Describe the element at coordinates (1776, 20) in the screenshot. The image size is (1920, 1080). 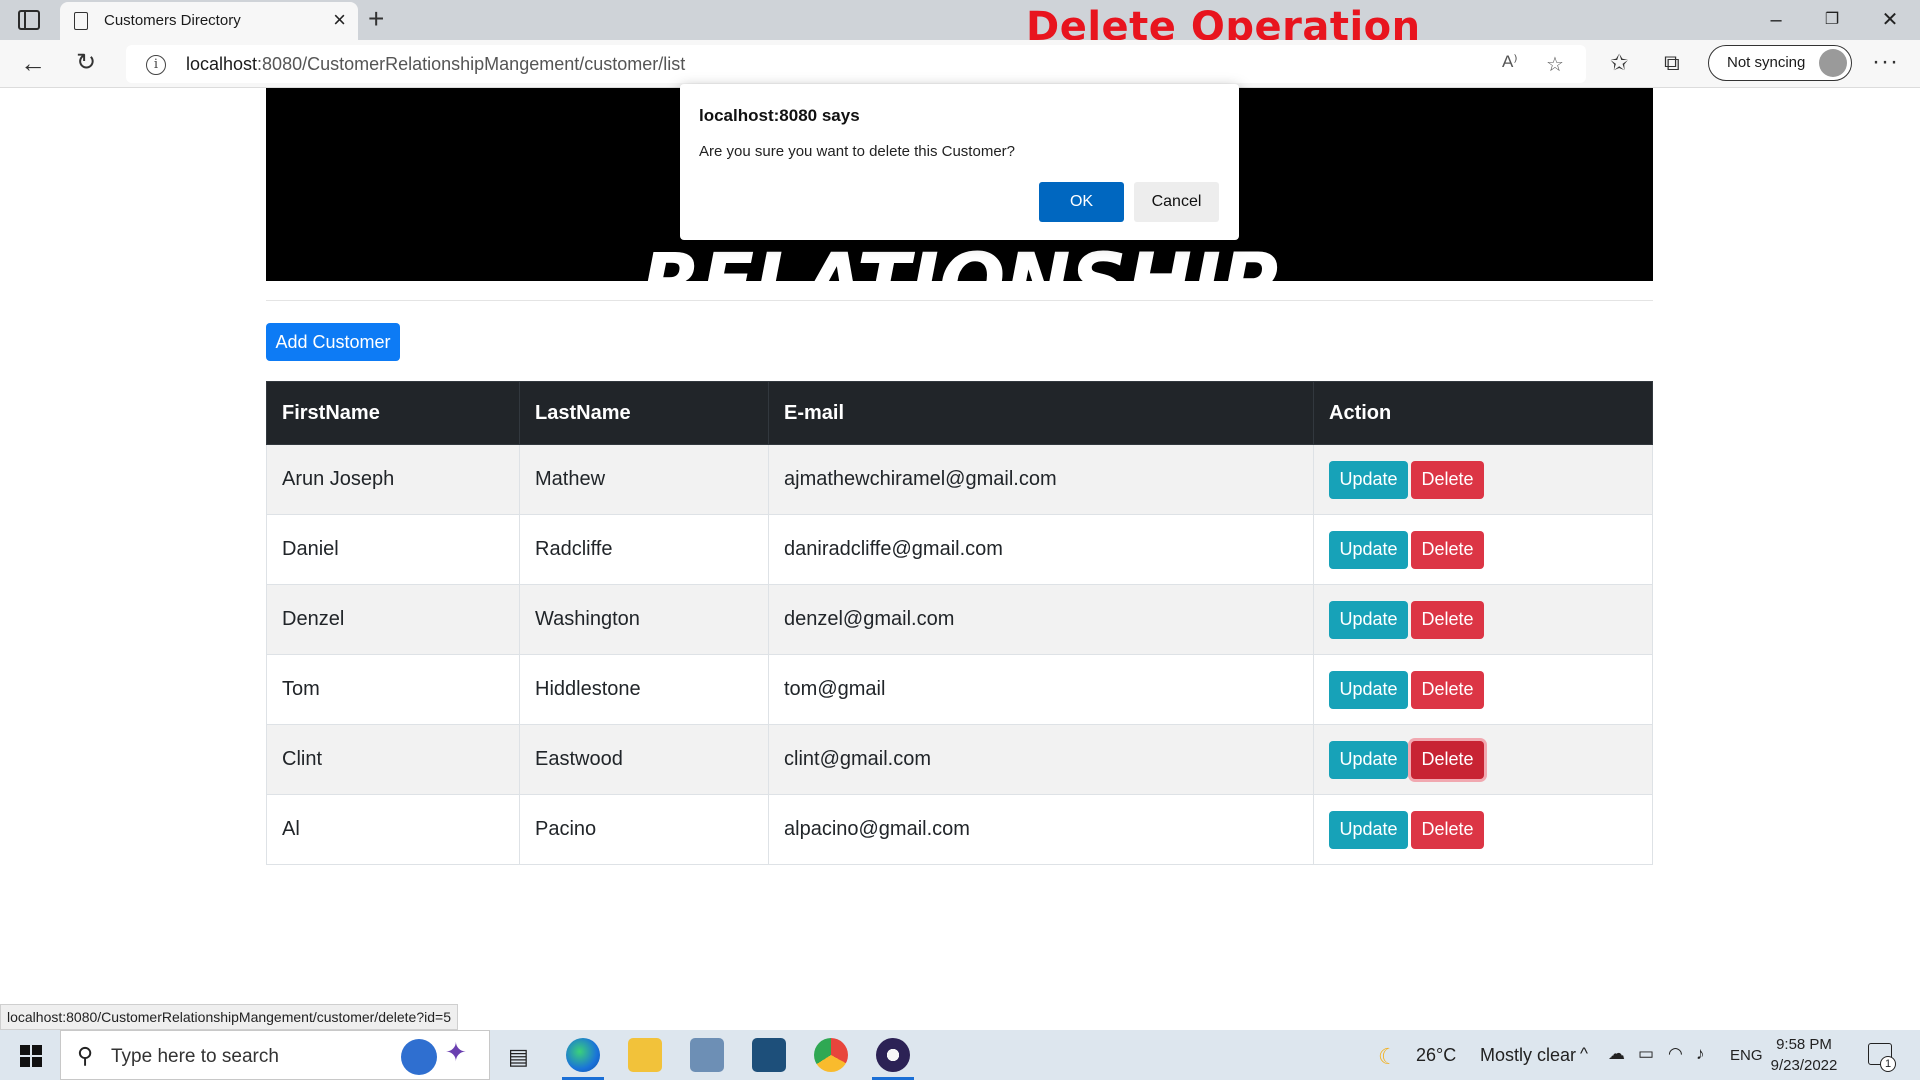
I see `minimize-icon: –` at that location.